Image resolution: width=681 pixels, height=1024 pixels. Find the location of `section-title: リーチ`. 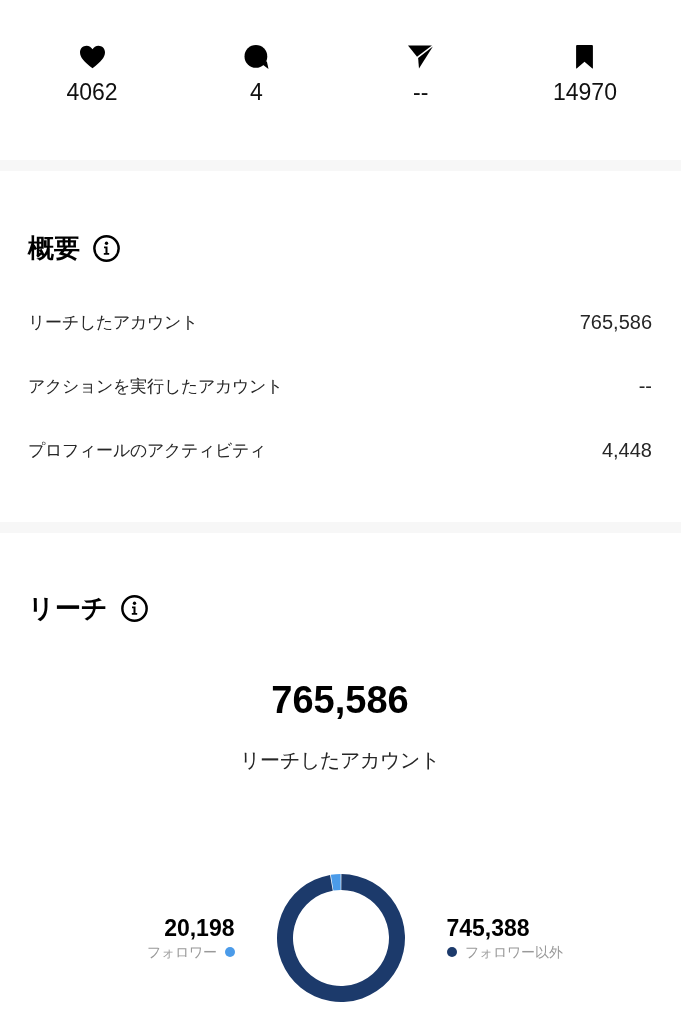

section-title: リーチ is located at coordinates (68, 608).